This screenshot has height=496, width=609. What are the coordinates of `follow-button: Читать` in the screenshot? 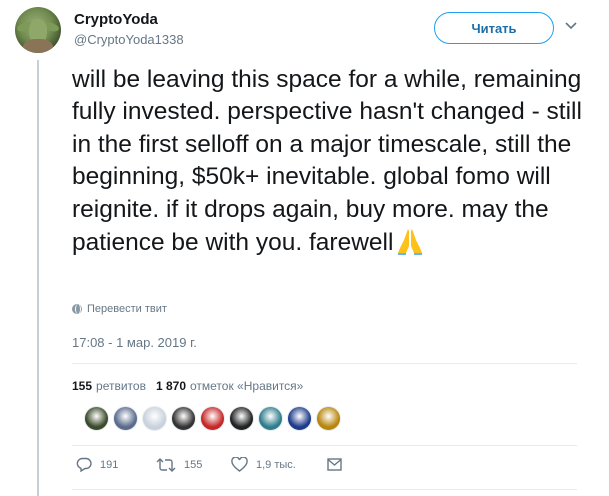 It's located at (494, 28).